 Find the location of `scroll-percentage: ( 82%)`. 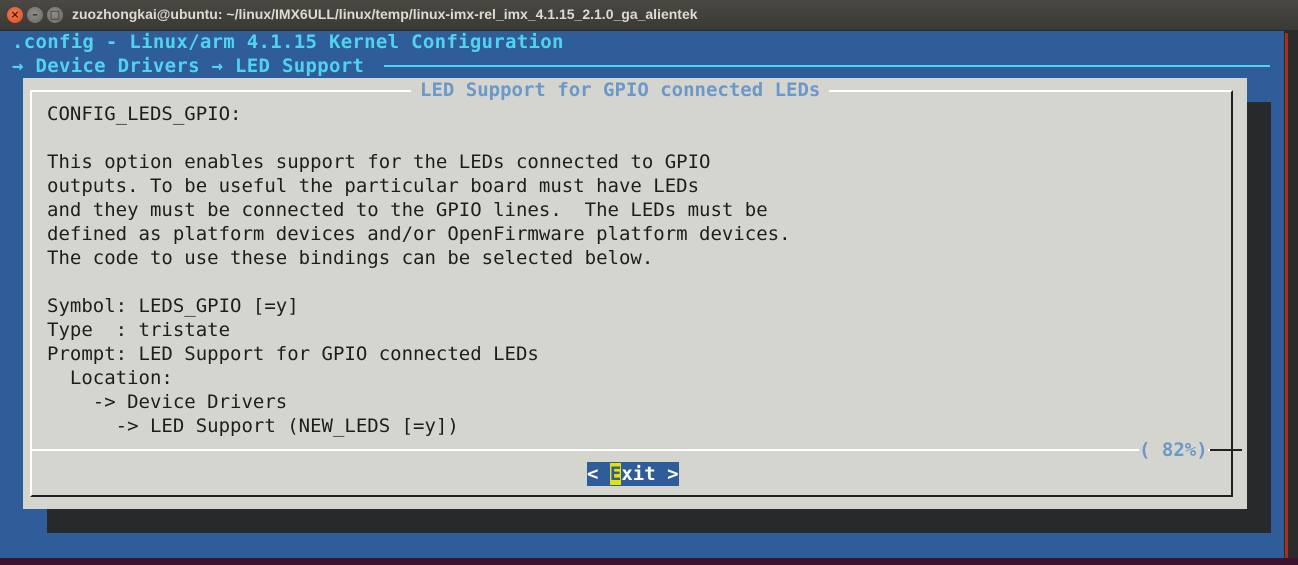

scroll-percentage: ( 82%) is located at coordinates (1173, 450).